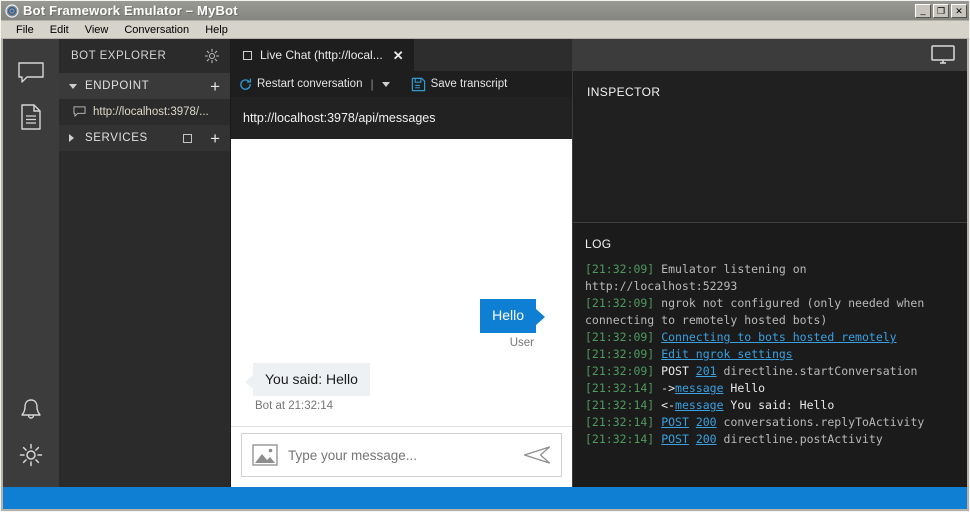 This screenshot has height=512, width=970. What do you see at coordinates (665, 405) in the screenshot?
I see `log-text: <-` at bounding box center [665, 405].